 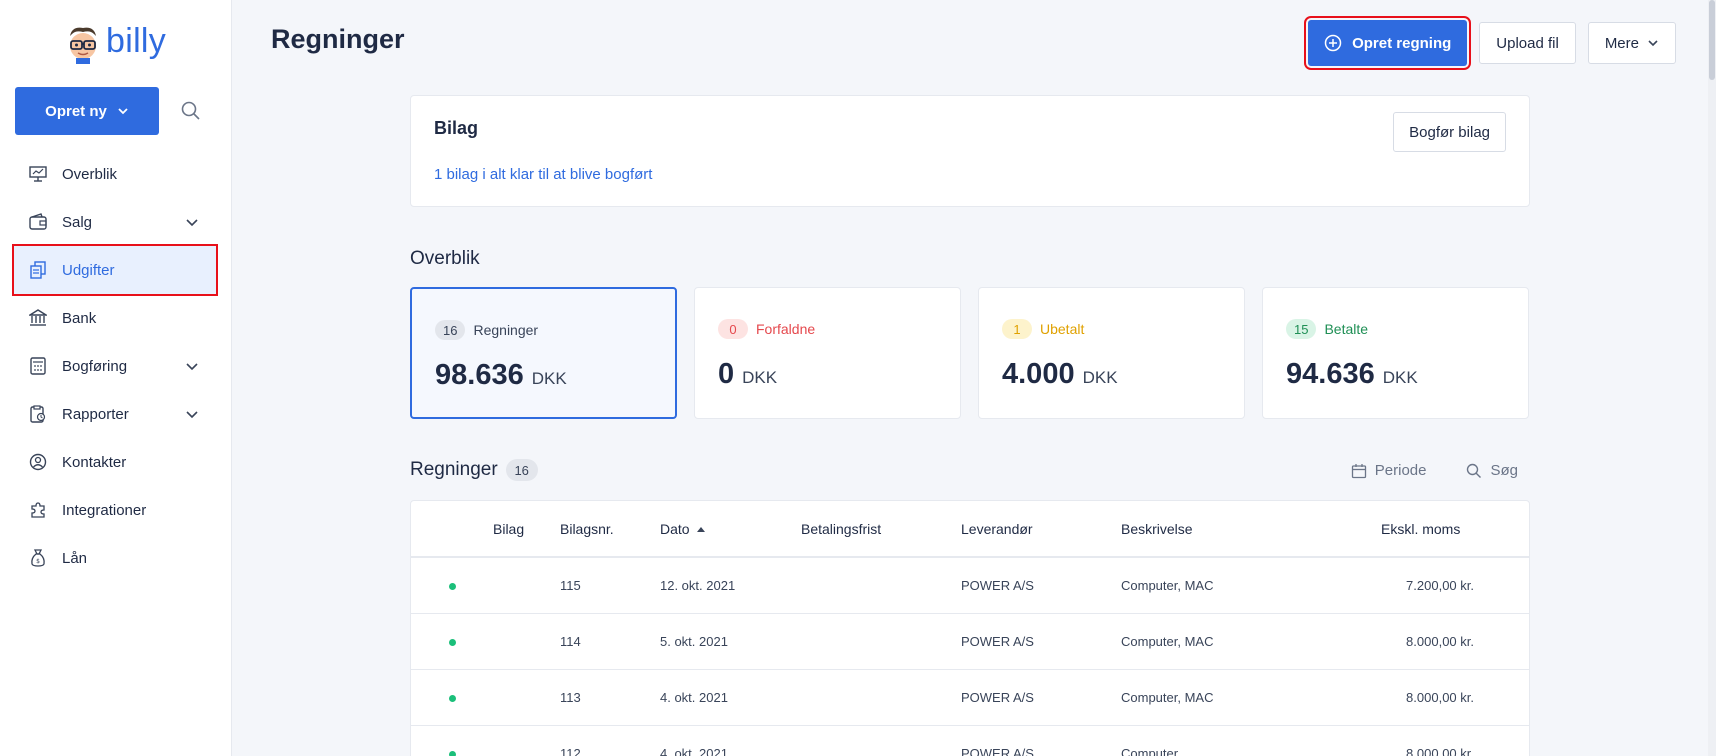 What do you see at coordinates (76, 111) in the screenshot?
I see `create-new-label: Opret ny` at bounding box center [76, 111].